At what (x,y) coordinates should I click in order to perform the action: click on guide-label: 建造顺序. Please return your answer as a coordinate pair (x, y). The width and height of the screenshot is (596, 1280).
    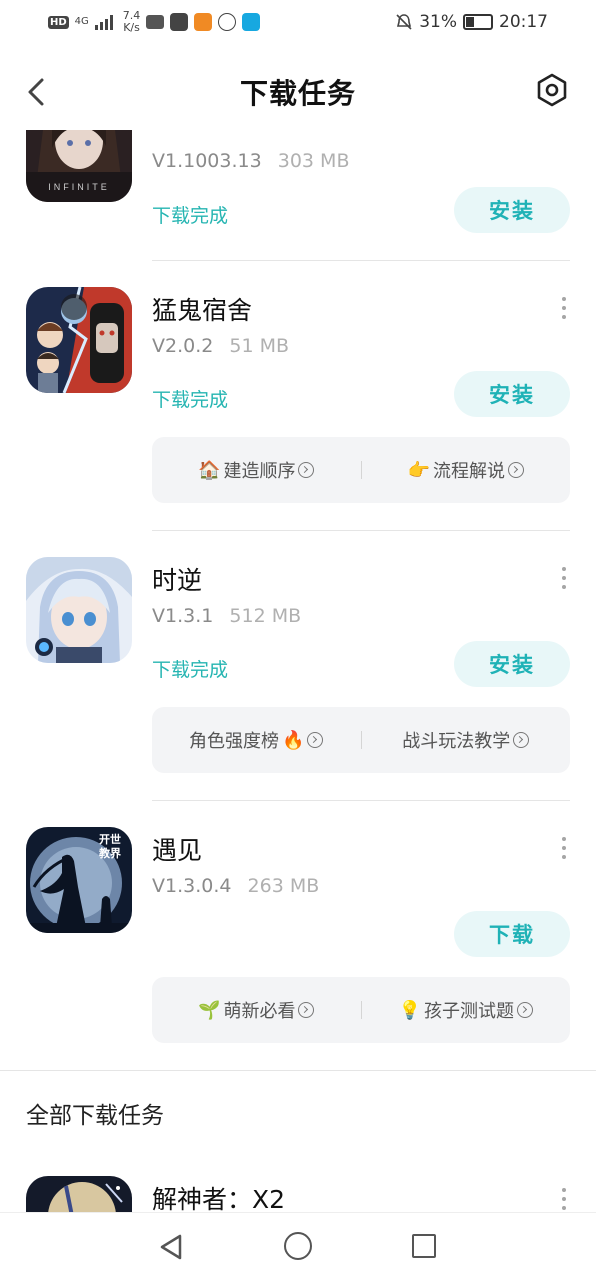
    Looking at the image, I should click on (259, 471).